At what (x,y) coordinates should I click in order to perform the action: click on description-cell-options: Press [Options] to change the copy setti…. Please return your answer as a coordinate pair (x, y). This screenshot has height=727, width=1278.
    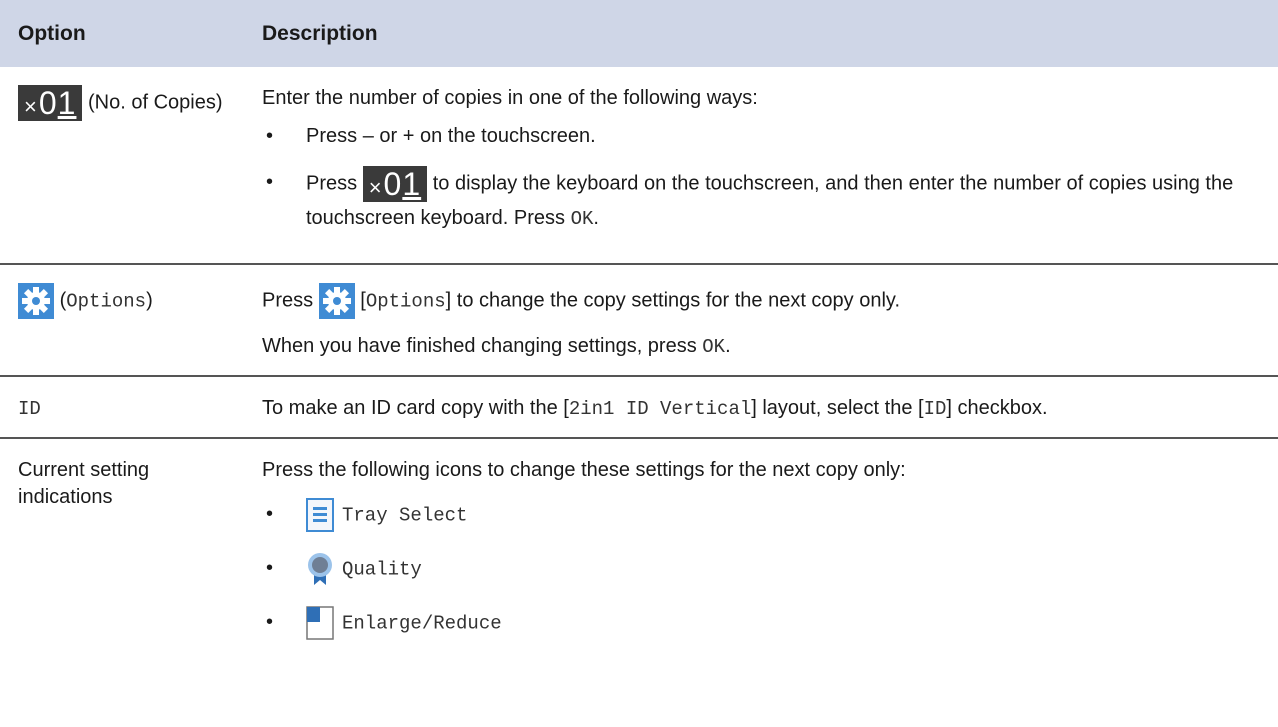
    Looking at the image, I should click on (763, 320).